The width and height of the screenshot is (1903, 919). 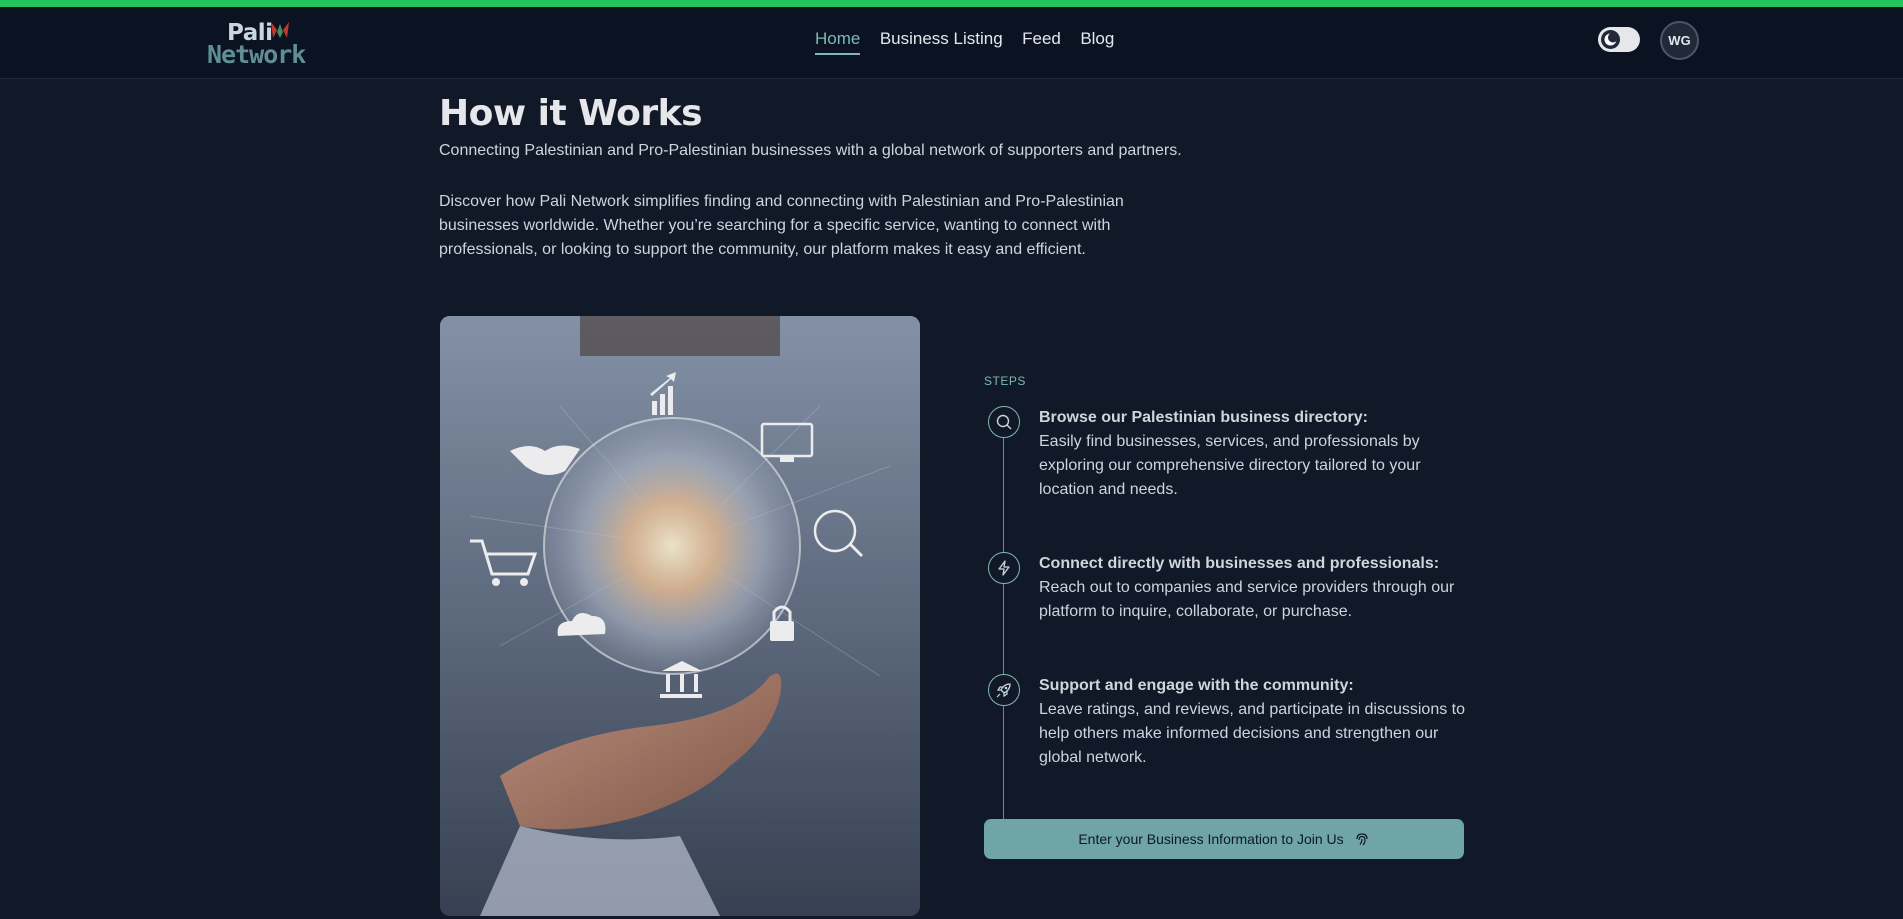 I want to click on lightning-icon, so click(x=1004, y=568).